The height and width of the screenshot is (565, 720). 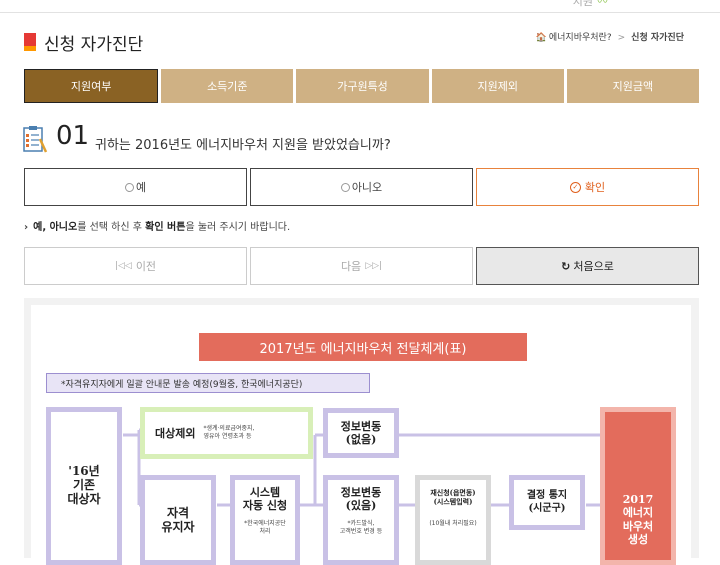 What do you see at coordinates (363, 347) in the screenshot?
I see `diagram-title: 2017년도 에너지바우처 전달체계(표)` at bounding box center [363, 347].